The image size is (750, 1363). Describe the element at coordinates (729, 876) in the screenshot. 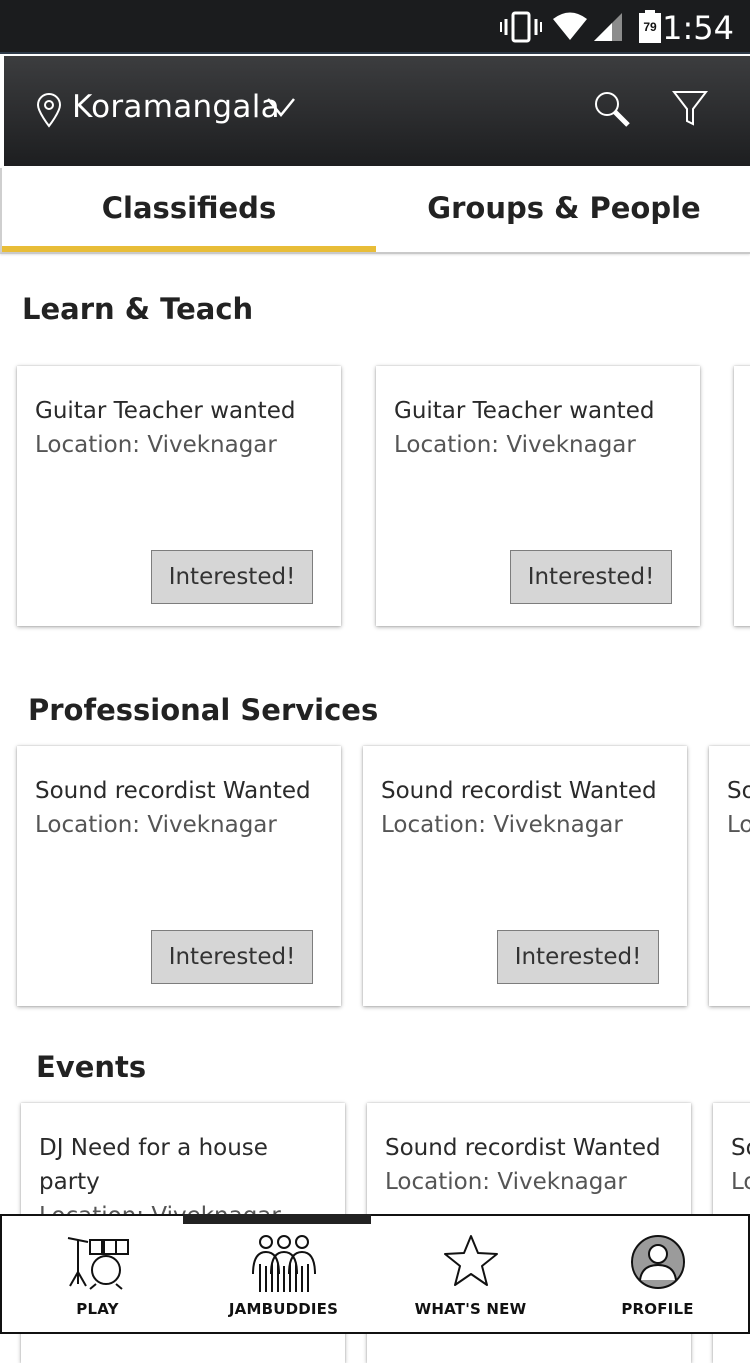

I see `classified-card-partial: So Lo` at that location.